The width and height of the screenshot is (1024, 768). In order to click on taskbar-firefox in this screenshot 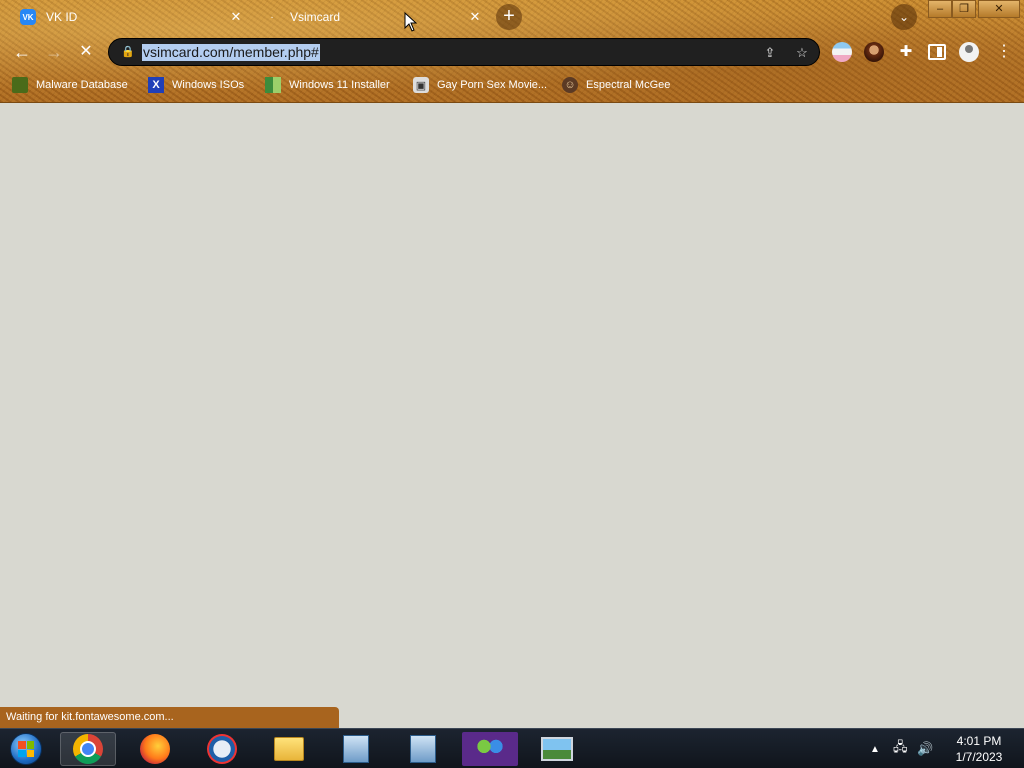, I will do `click(155, 749)`.